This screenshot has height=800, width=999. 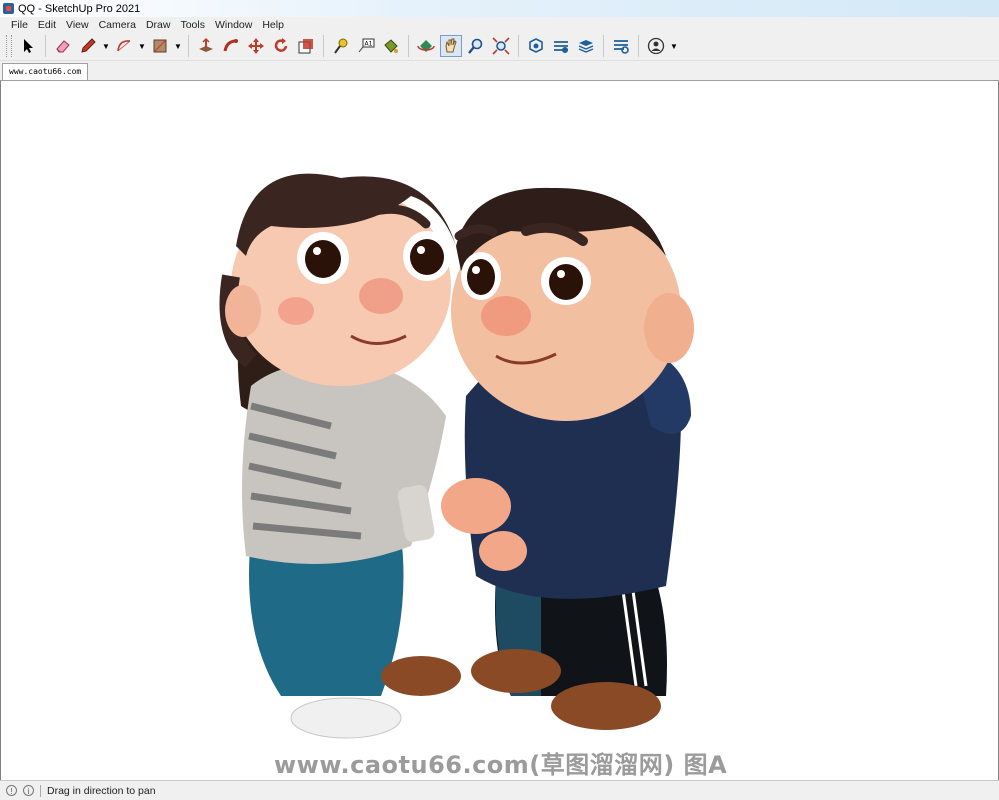 I want to click on window-title: QQ - SketchUp Pro 2021, so click(x=79, y=8).